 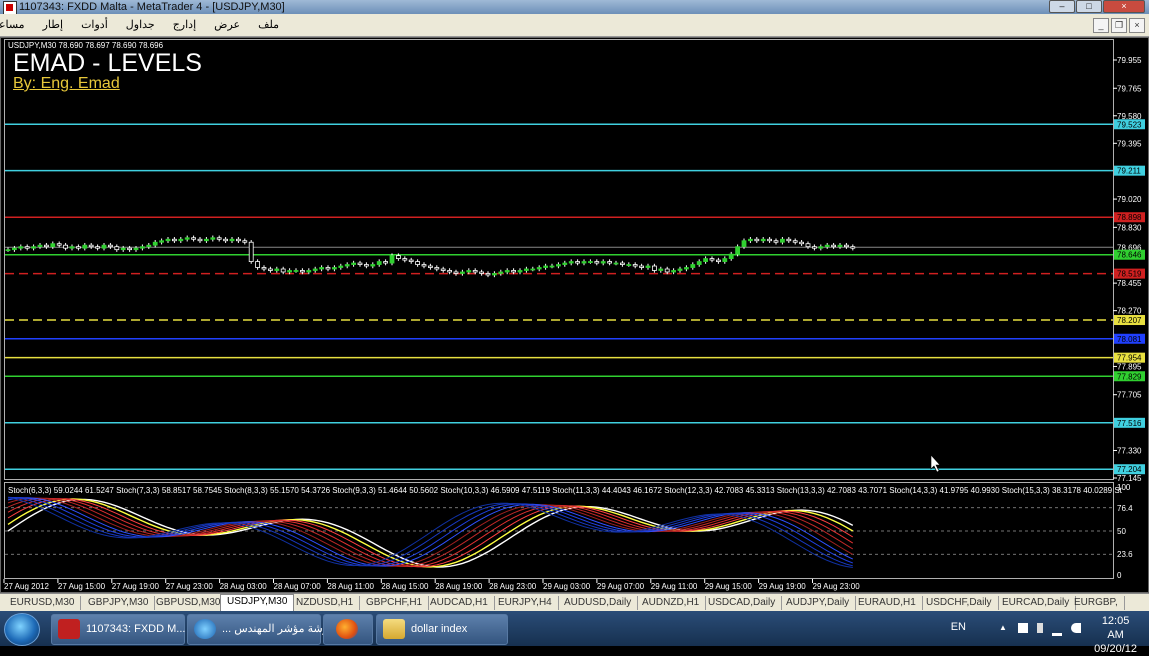 I want to click on stoch-tick-label: 100, so click(x=1124, y=487).